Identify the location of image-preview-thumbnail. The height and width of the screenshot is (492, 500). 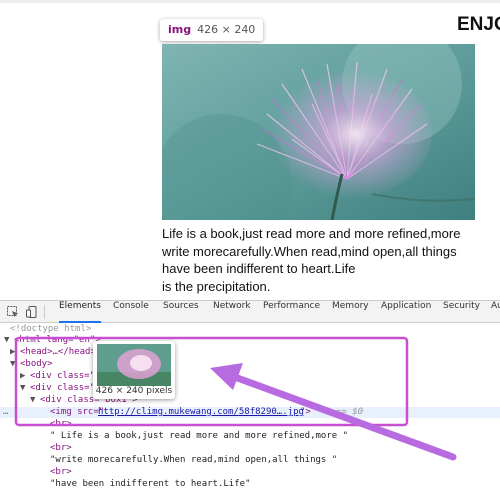
(134, 365).